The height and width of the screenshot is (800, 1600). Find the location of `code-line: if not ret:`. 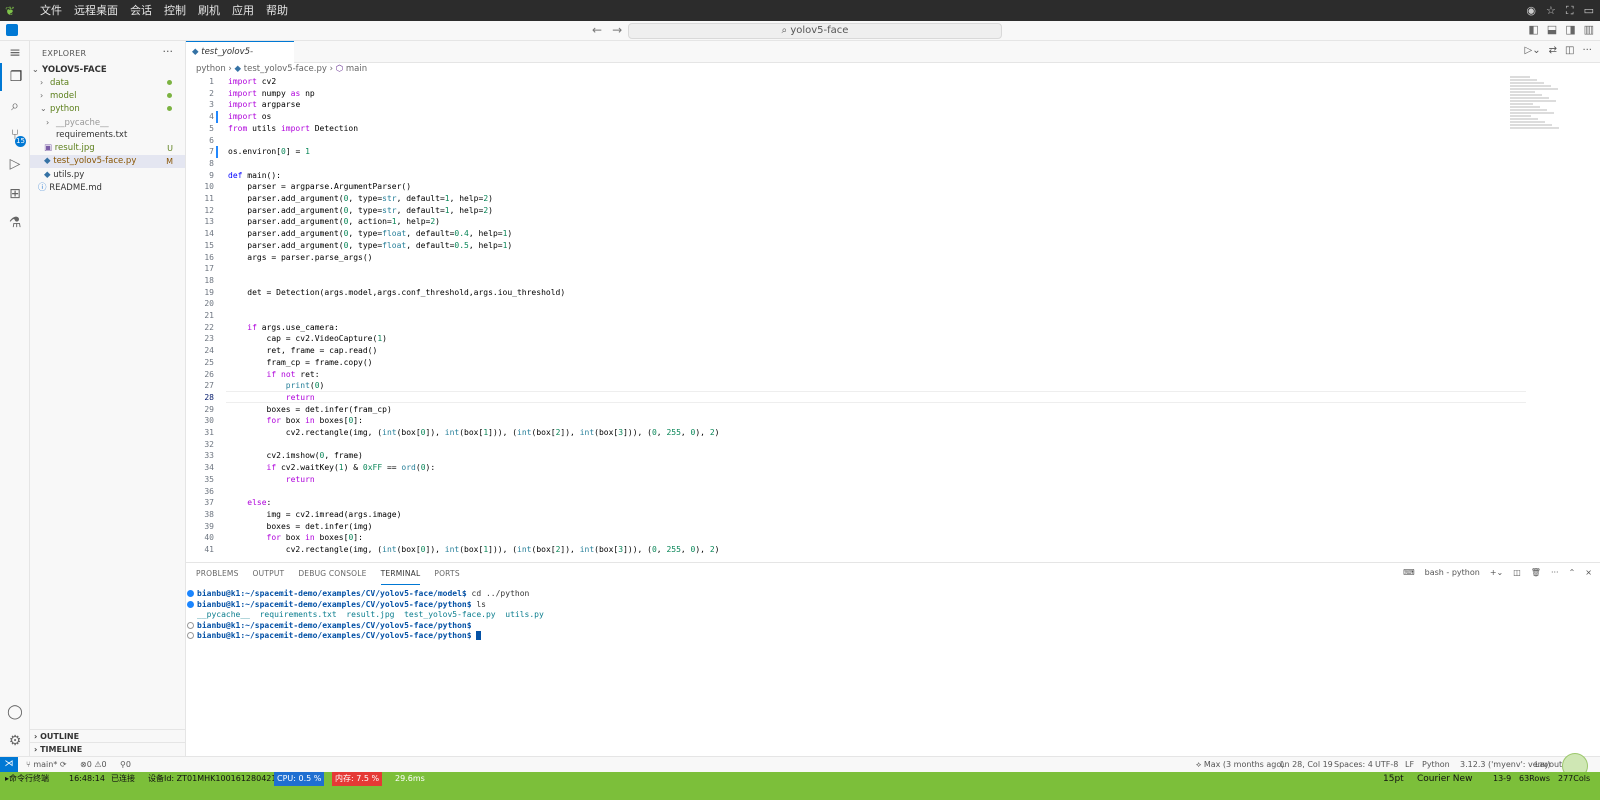

code-line: if not ret: is located at coordinates (274, 375).